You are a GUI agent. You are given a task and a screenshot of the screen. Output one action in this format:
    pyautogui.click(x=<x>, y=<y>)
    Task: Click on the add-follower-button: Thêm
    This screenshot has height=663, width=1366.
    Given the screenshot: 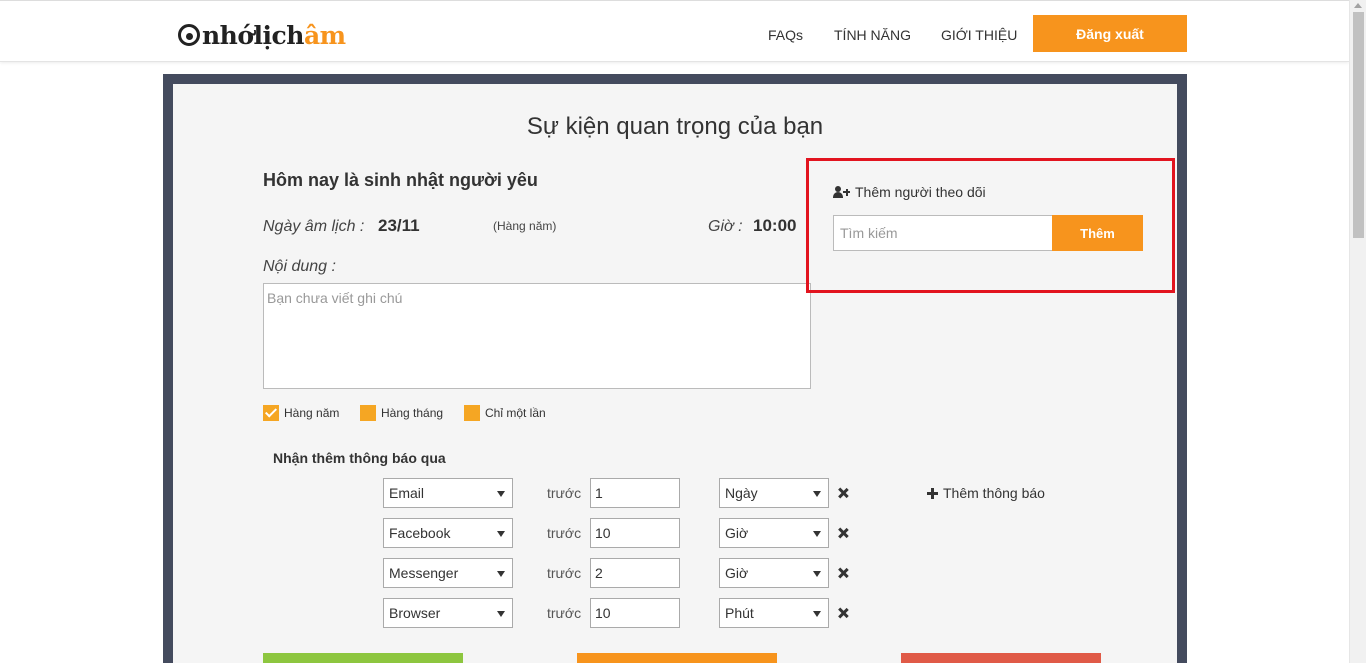 What is the action you would take?
    pyautogui.click(x=1097, y=233)
    